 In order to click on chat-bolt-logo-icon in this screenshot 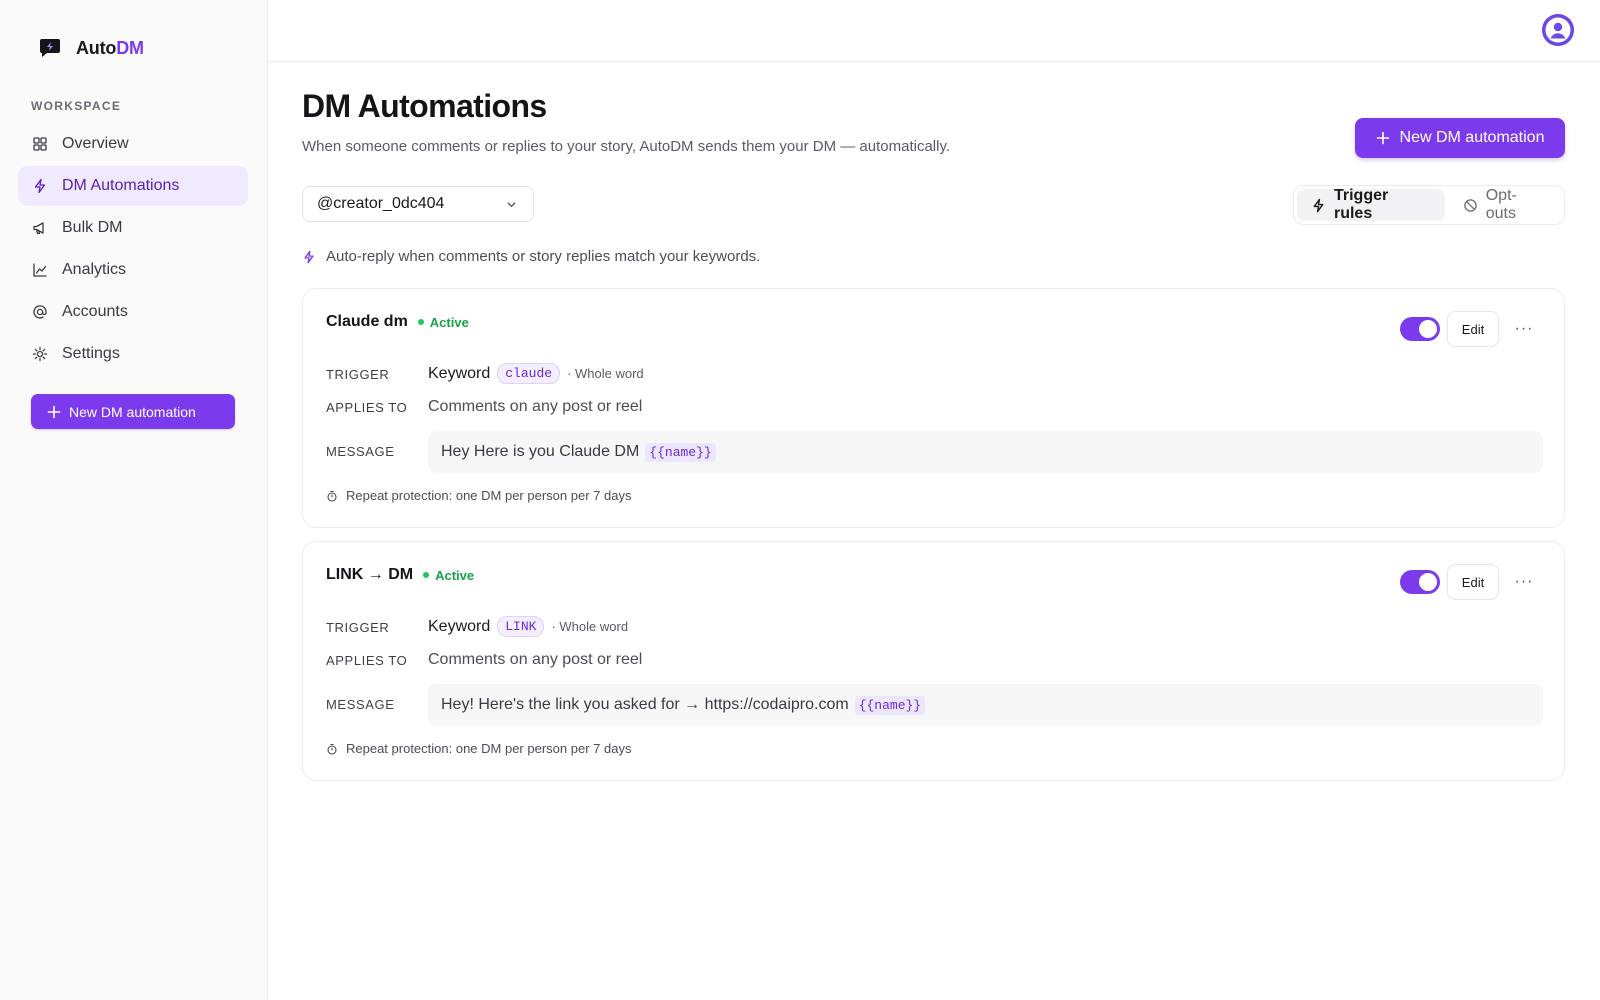, I will do `click(50, 48)`.